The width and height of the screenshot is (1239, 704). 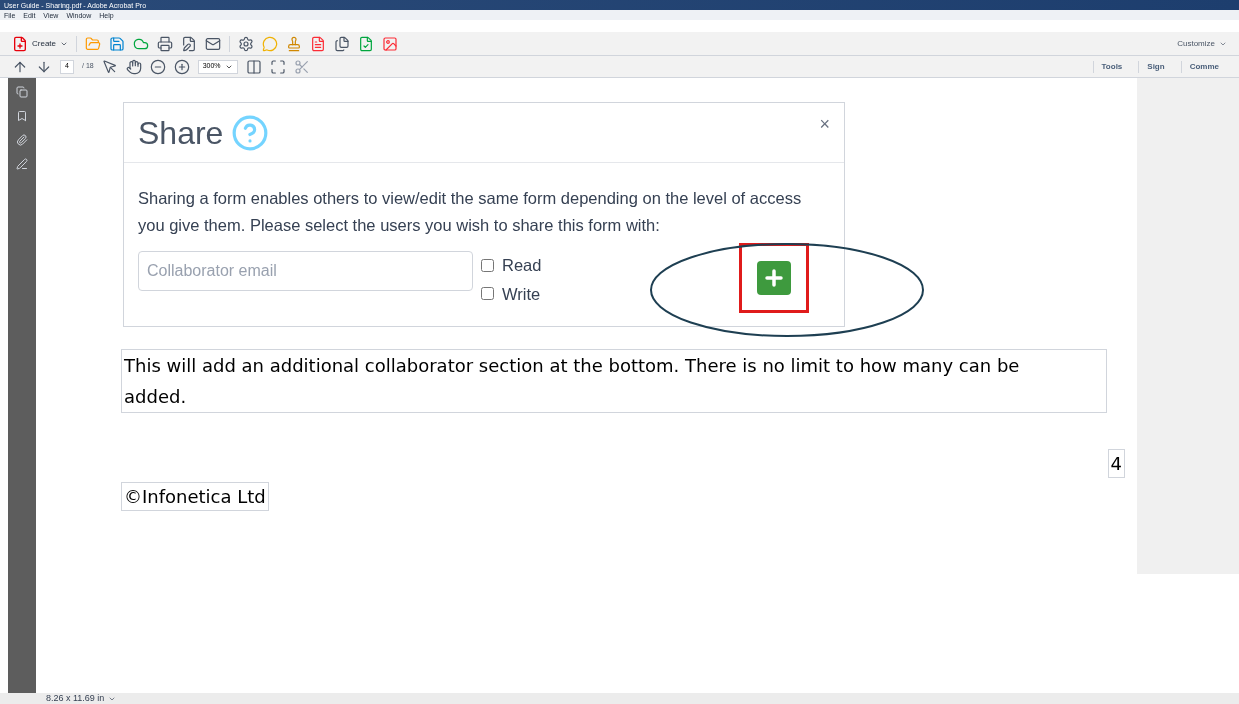 I want to click on document-check-icon, so click(x=366, y=43).